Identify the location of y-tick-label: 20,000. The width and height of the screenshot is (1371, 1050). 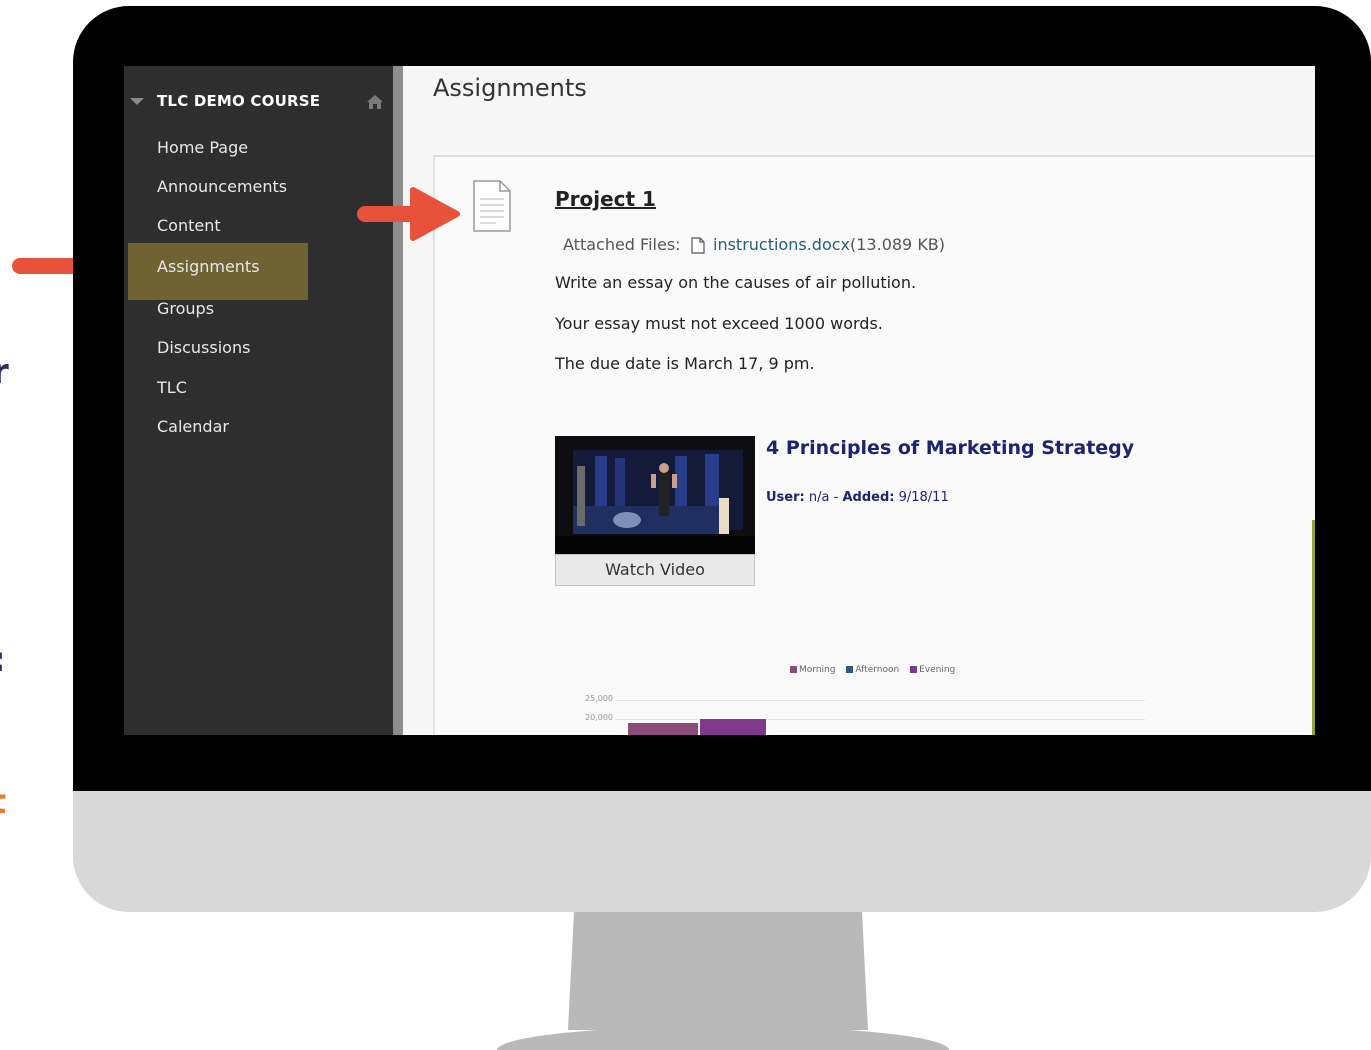
(599, 717).